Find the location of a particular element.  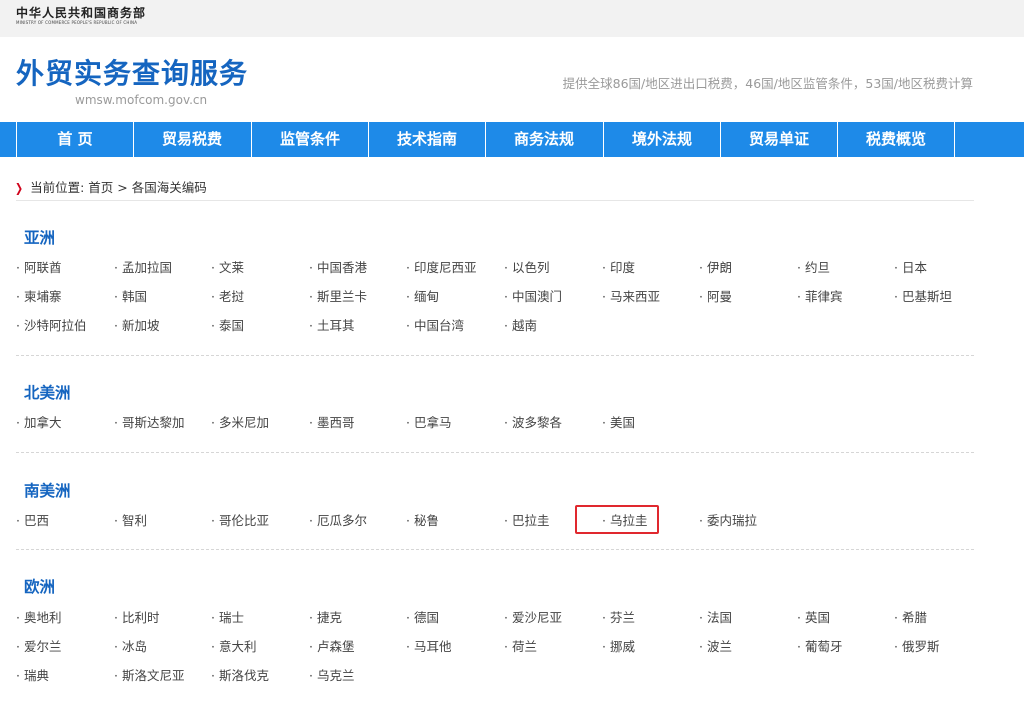

site-title: 外贸实务查询服务 is located at coordinates (132, 73).